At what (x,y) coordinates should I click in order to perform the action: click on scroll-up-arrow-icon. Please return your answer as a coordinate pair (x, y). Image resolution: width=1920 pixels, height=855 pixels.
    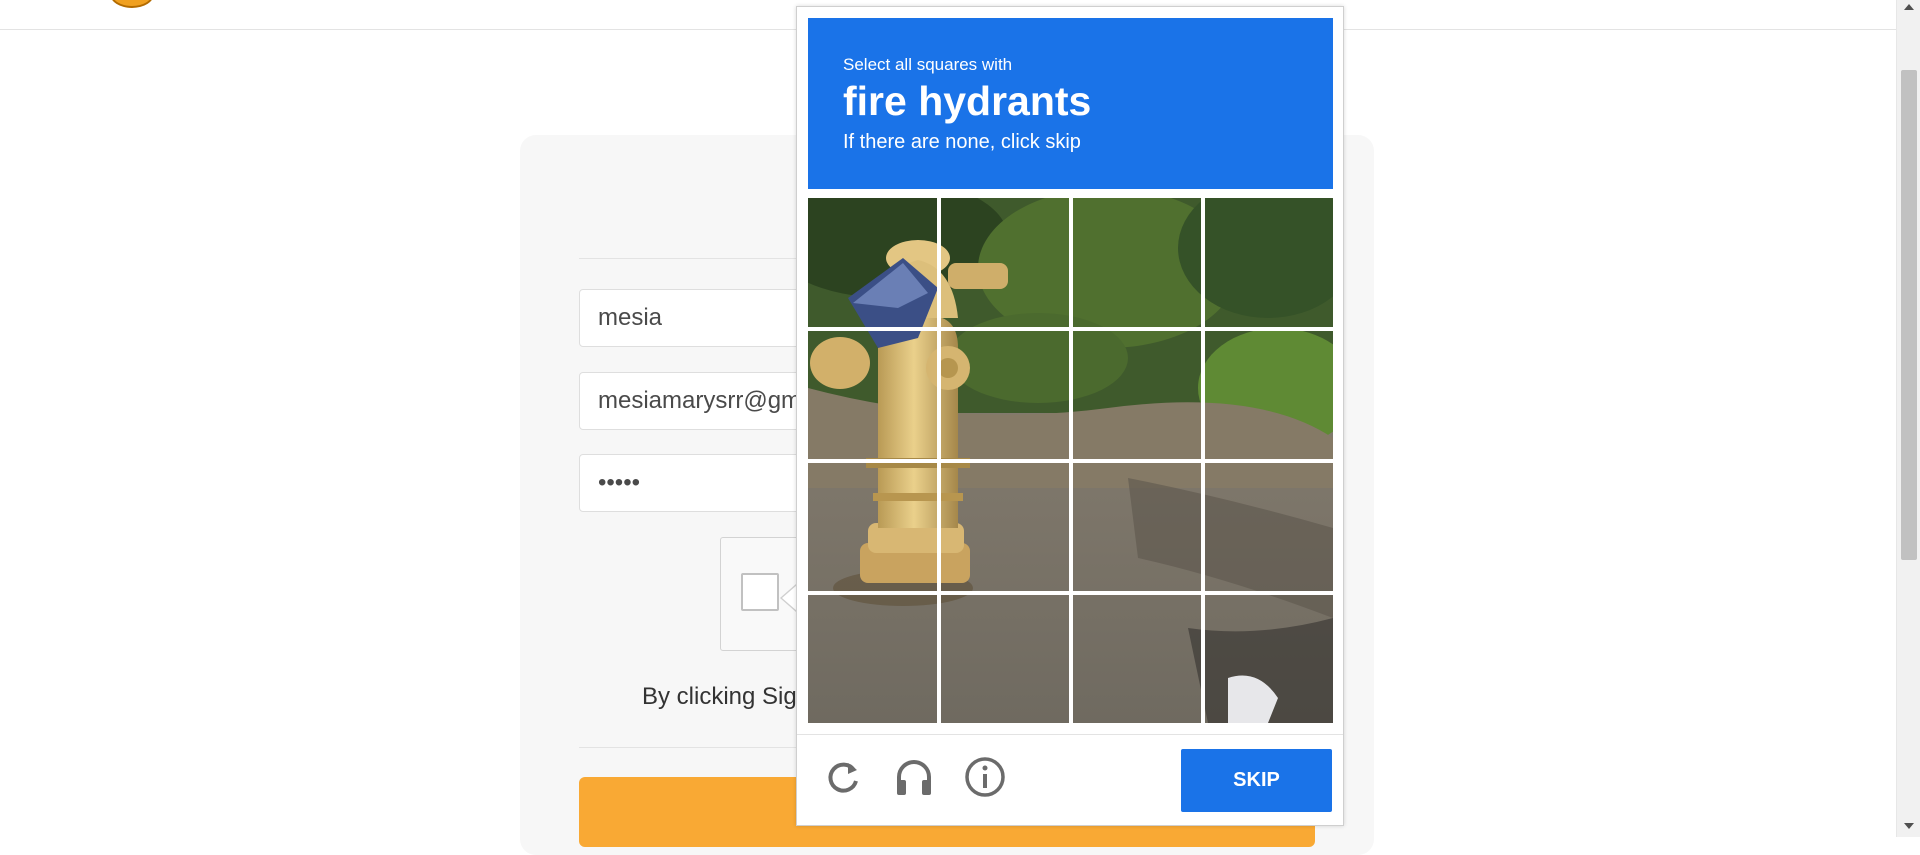
    Looking at the image, I should click on (1909, 7).